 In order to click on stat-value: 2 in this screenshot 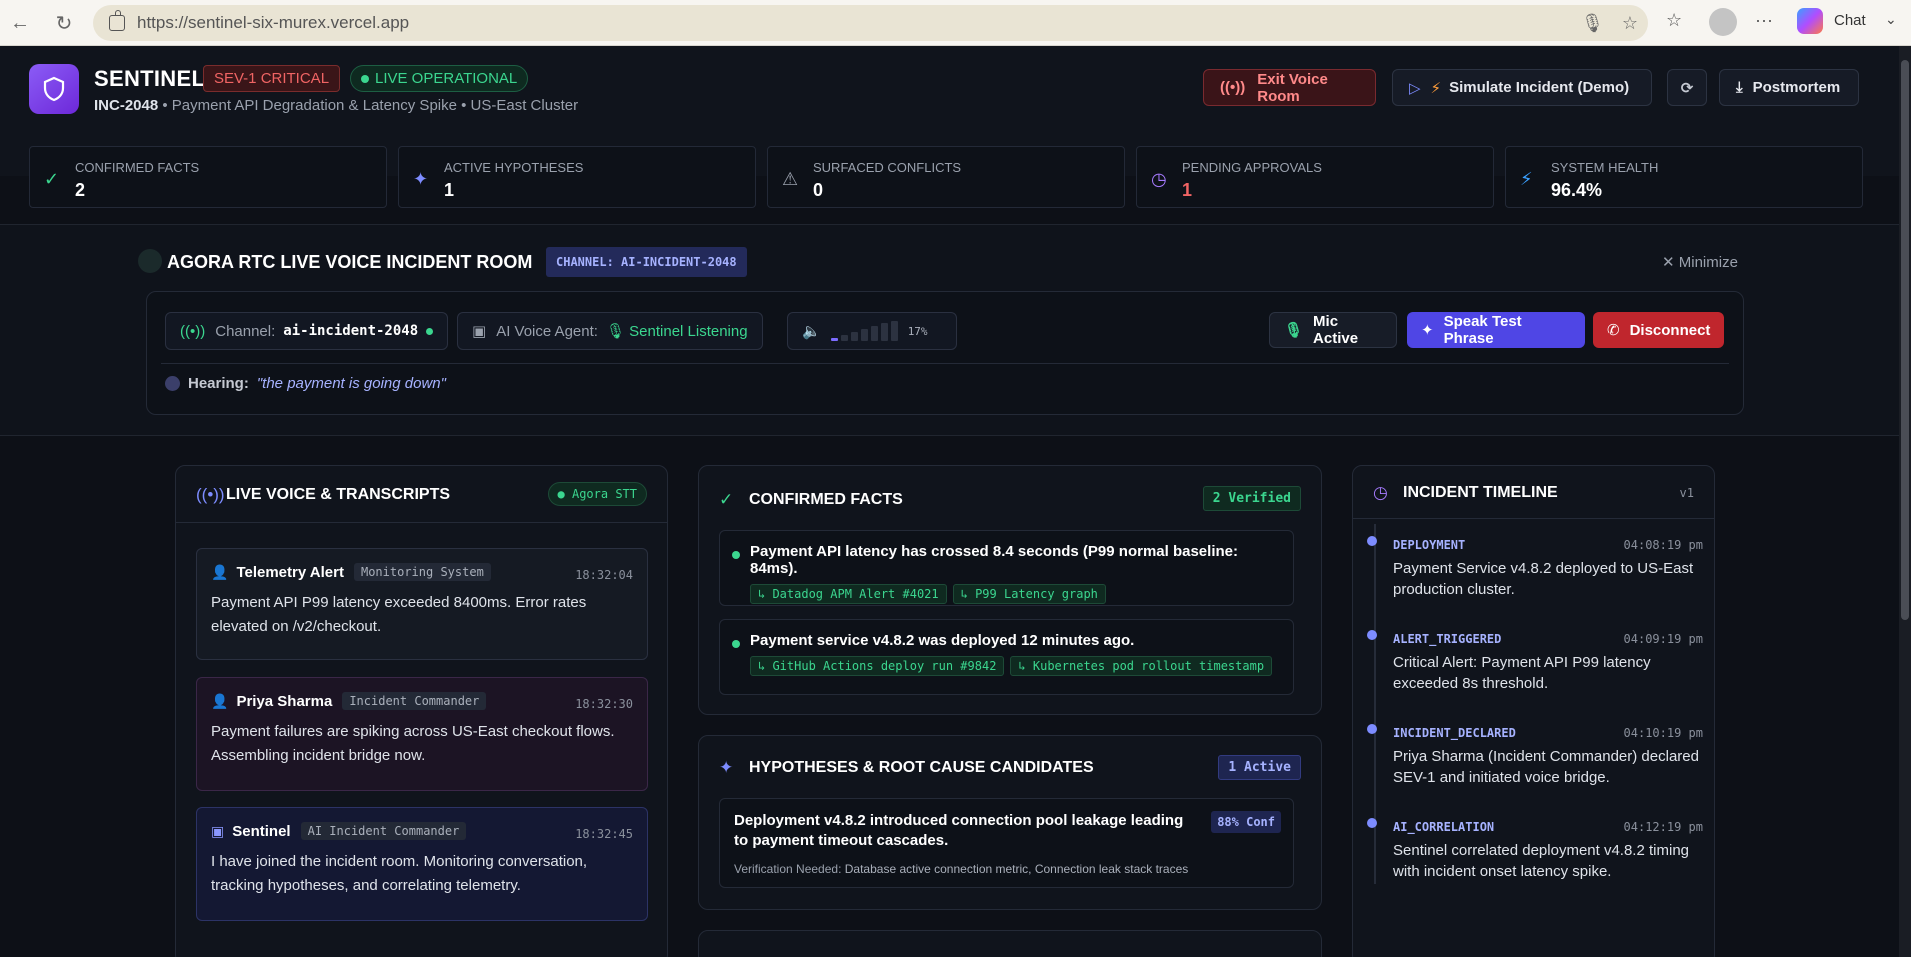, I will do `click(80, 190)`.